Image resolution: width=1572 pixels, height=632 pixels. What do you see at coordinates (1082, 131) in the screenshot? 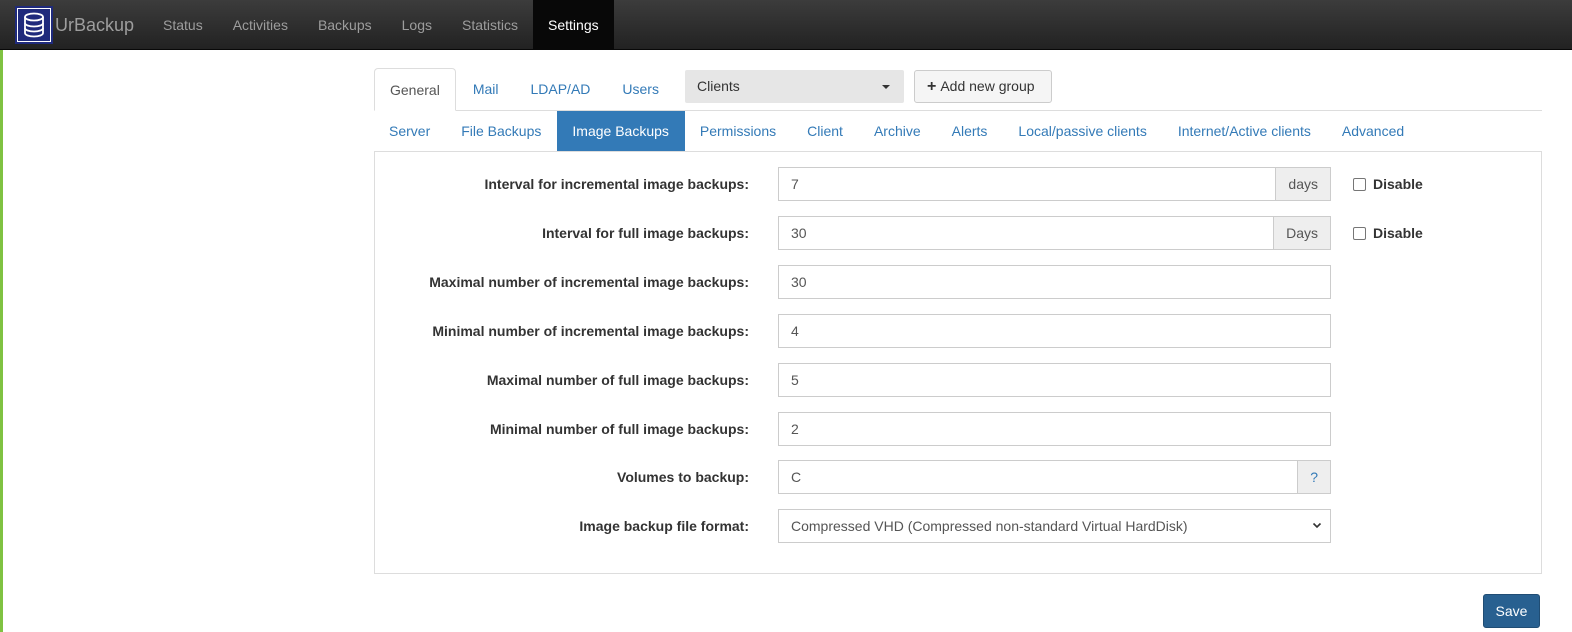
I see `tab-local-passive-clients: Local/passive clients` at bounding box center [1082, 131].